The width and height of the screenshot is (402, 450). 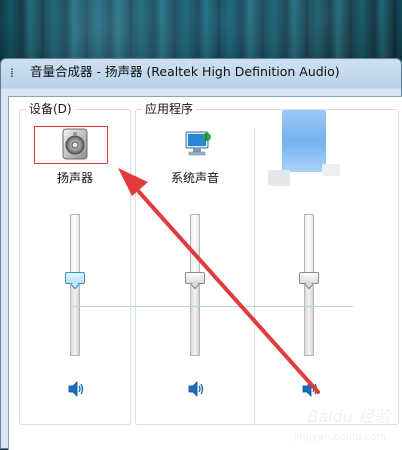 I want to click on app-volume-level, so click(x=309, y=316).